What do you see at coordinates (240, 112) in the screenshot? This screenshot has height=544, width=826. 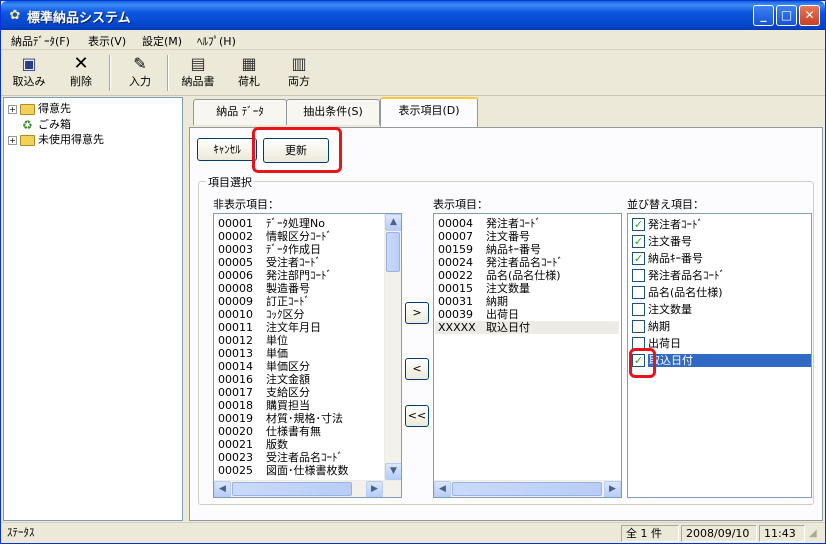 I see `tab-delivery-data: 納品 ﾃﾞｰﾀ` at bounding box center [240, 112].